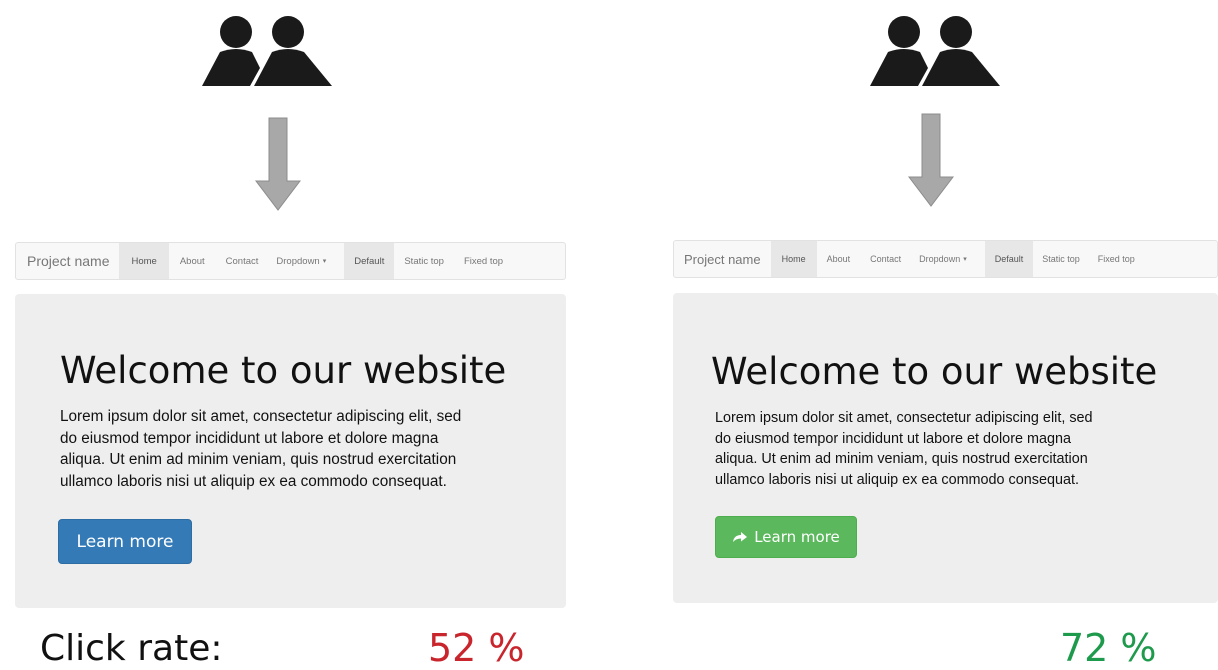 This screenshot has height=670, width=1218. What do you see at coordinates (740, 537) in the screenshot?
I see `arrow-right-icon` at bounding box center [740, 537].